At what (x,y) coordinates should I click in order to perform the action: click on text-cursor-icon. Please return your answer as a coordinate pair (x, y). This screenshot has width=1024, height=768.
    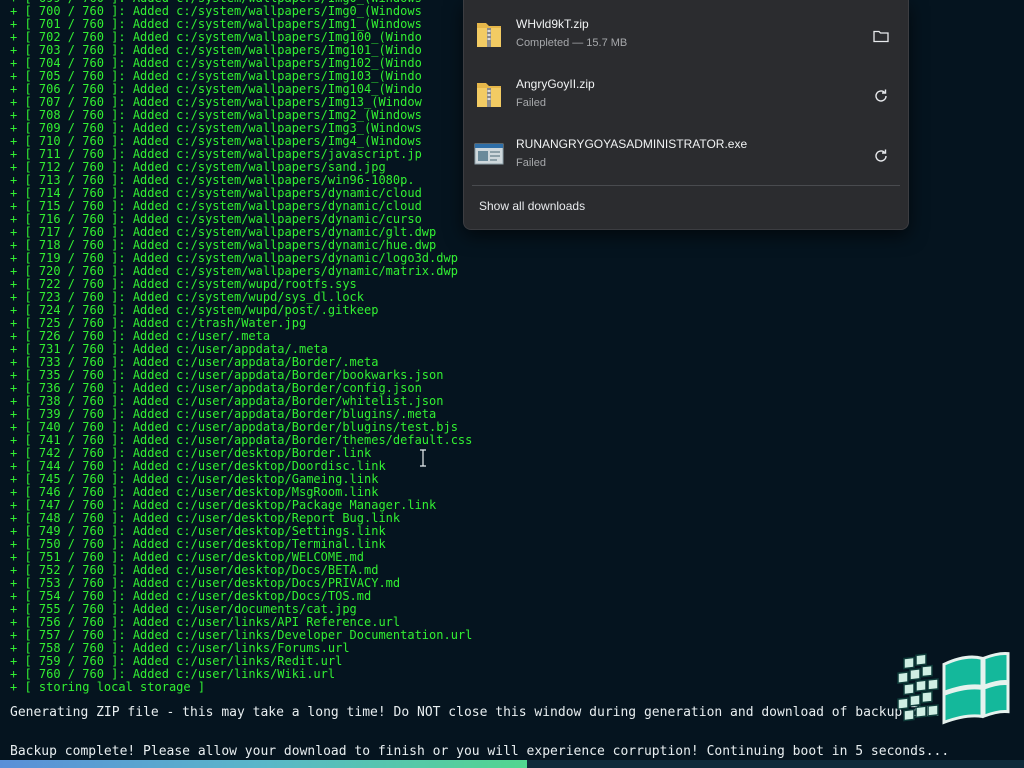
    Looking at the image, I should click on (423, 458).